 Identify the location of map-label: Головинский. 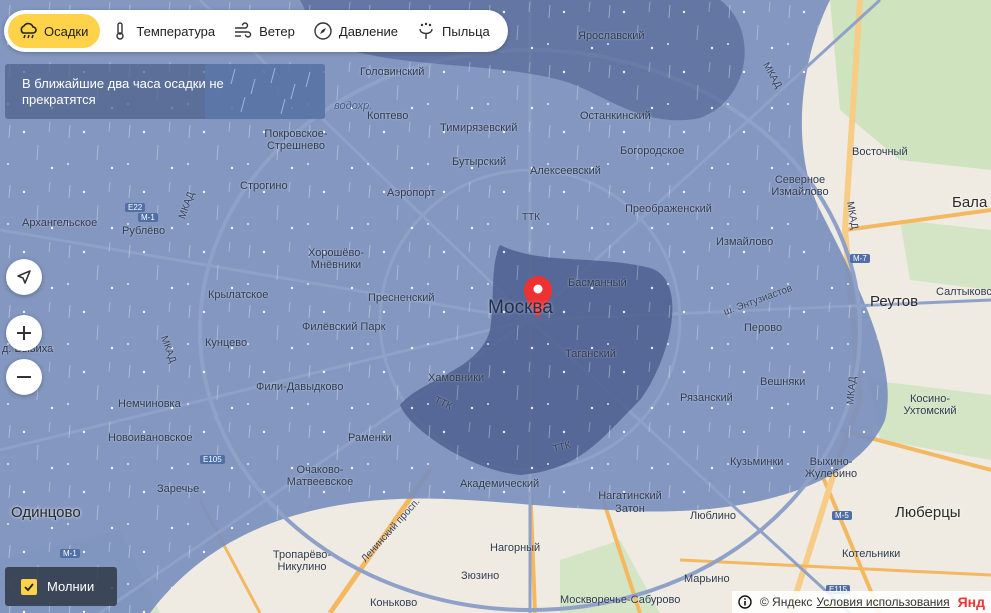
(392, 72).